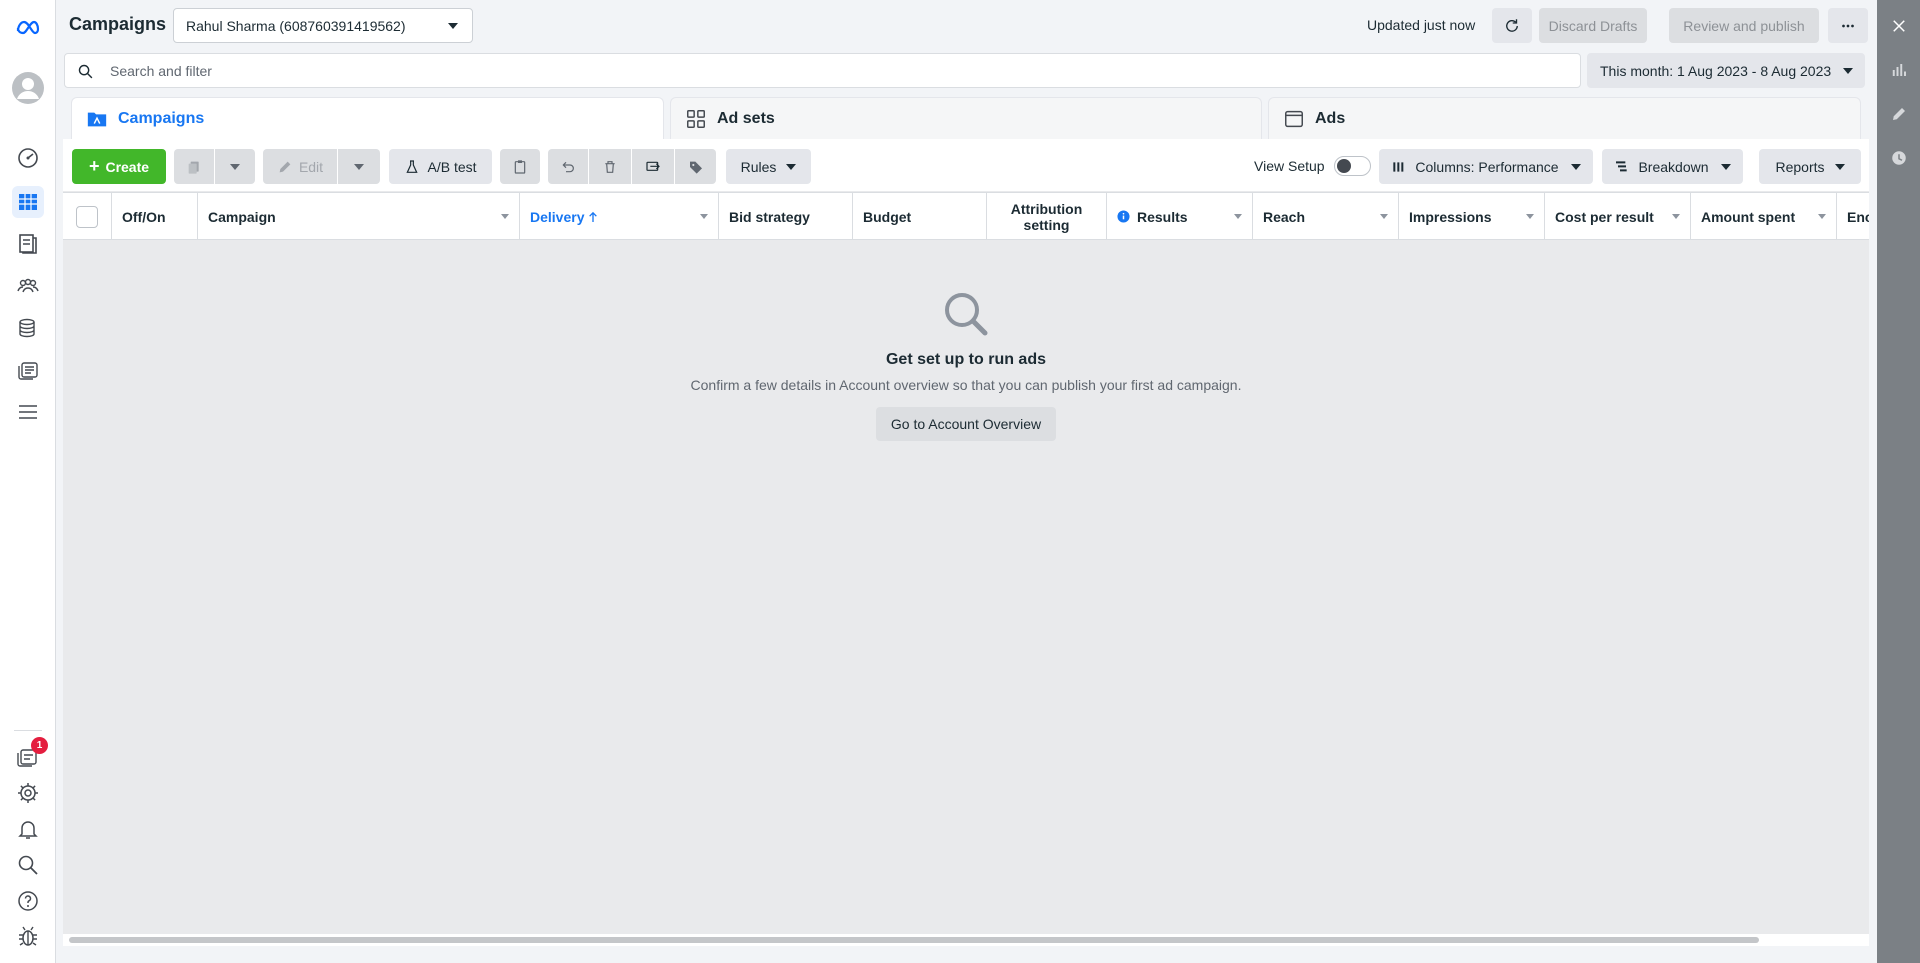 This screenshot has height=963, width=1920. I want to click on column-delivery: Delivery, so click(619, 216).